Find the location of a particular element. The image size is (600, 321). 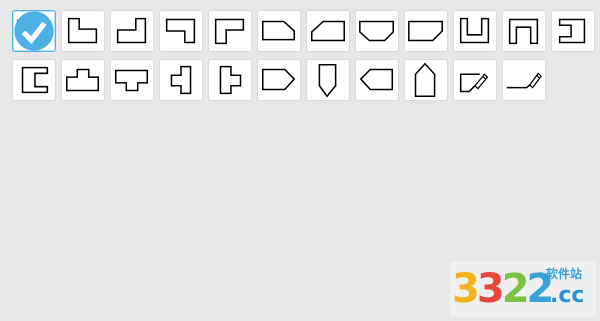

shape-tile-rectangle is located at coordinates (34, 31).